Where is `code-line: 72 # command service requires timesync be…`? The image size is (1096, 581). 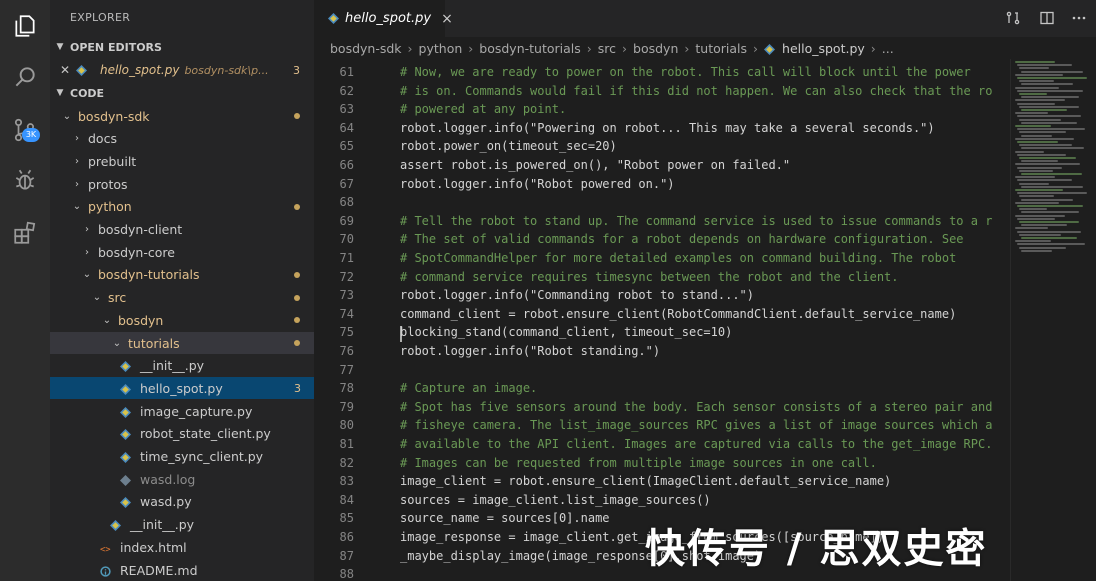 code-line: 72 # command service requires timesync be… is located at coordinates (662, 277).